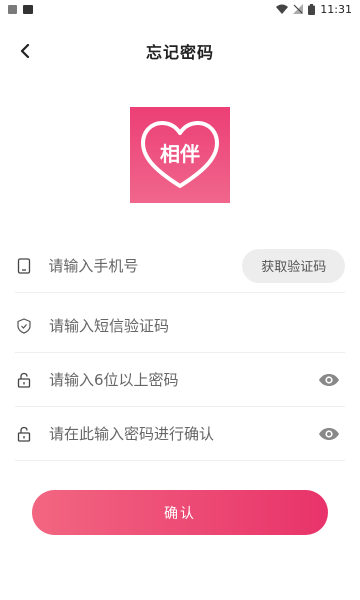  What do you see at coordinates (175, 433) in the screenshot?
I see `confirm-password-input` at bounding box center [175, 433].